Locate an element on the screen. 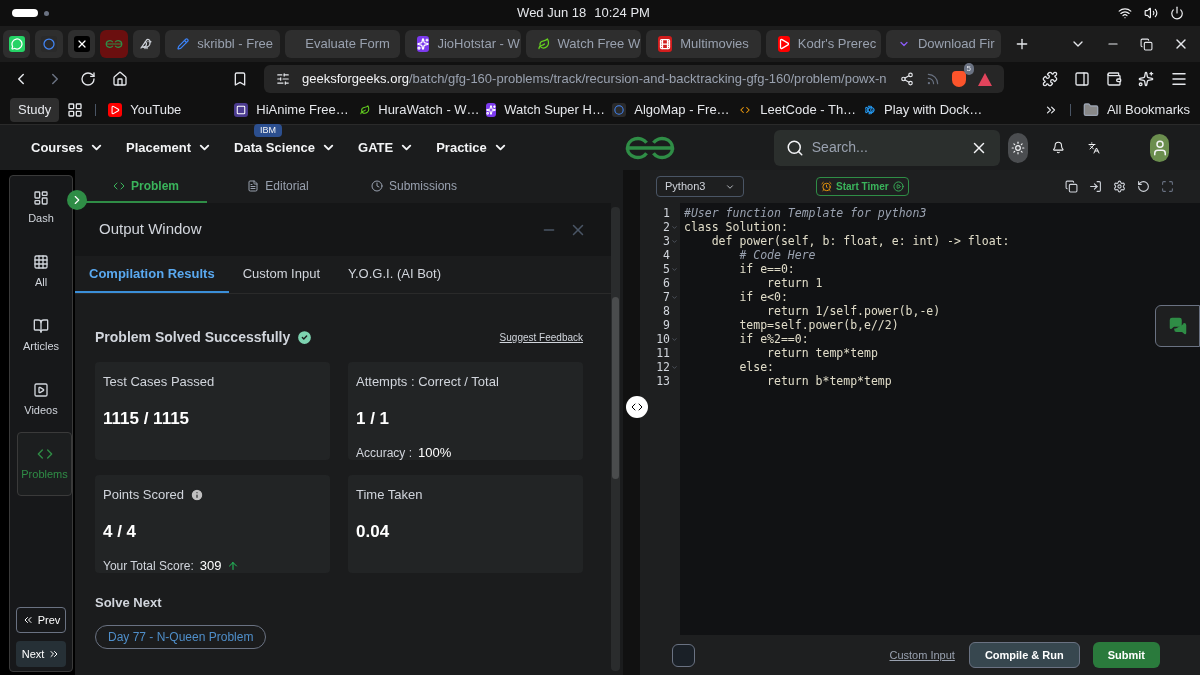 Image resolution: width=1200 pixels, height=675 pixels. browser-tab: Download Fir is located at coordinates (943, 44).